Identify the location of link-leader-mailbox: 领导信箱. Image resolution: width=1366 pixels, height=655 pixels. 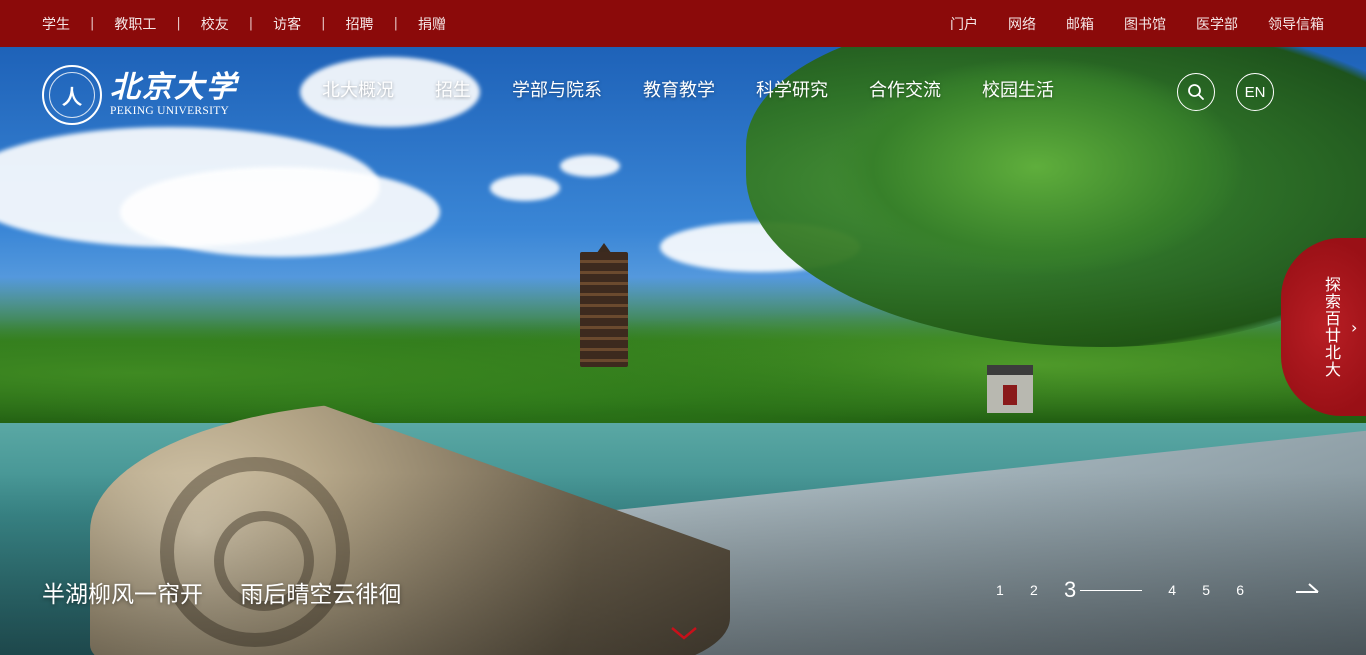
(1296, 24).